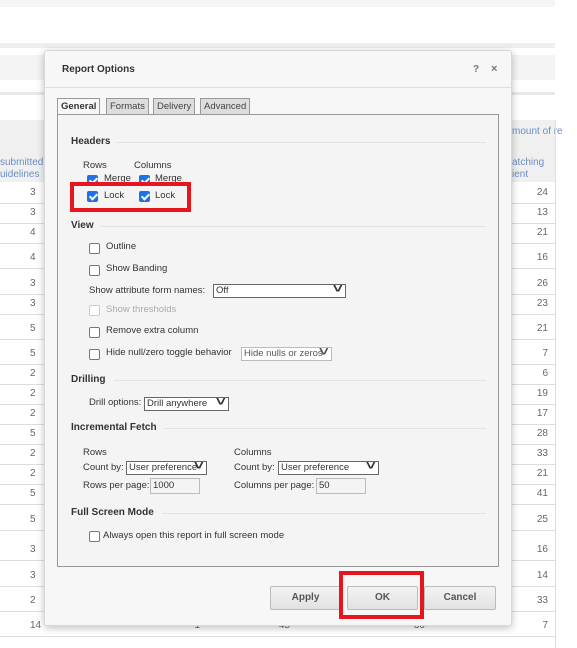 The width and height of the screenshot is (577, 648). Describe the element at coordinates (98, 69) in the screenshot. I see `dialog-title: Report Options` at that location.